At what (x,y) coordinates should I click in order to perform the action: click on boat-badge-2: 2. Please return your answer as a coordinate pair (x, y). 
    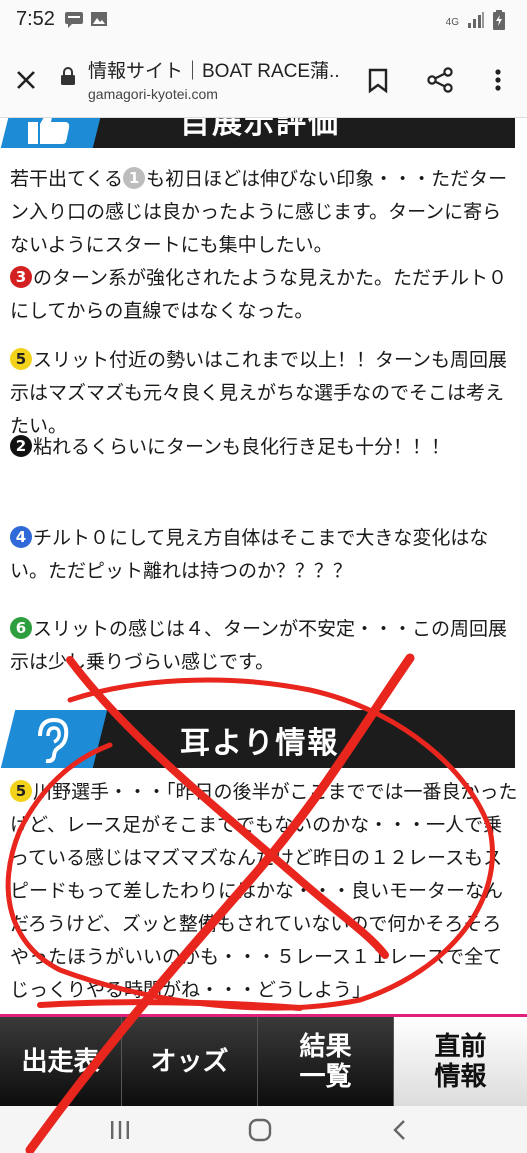
    Looking at the image, I should click on (21, 446).